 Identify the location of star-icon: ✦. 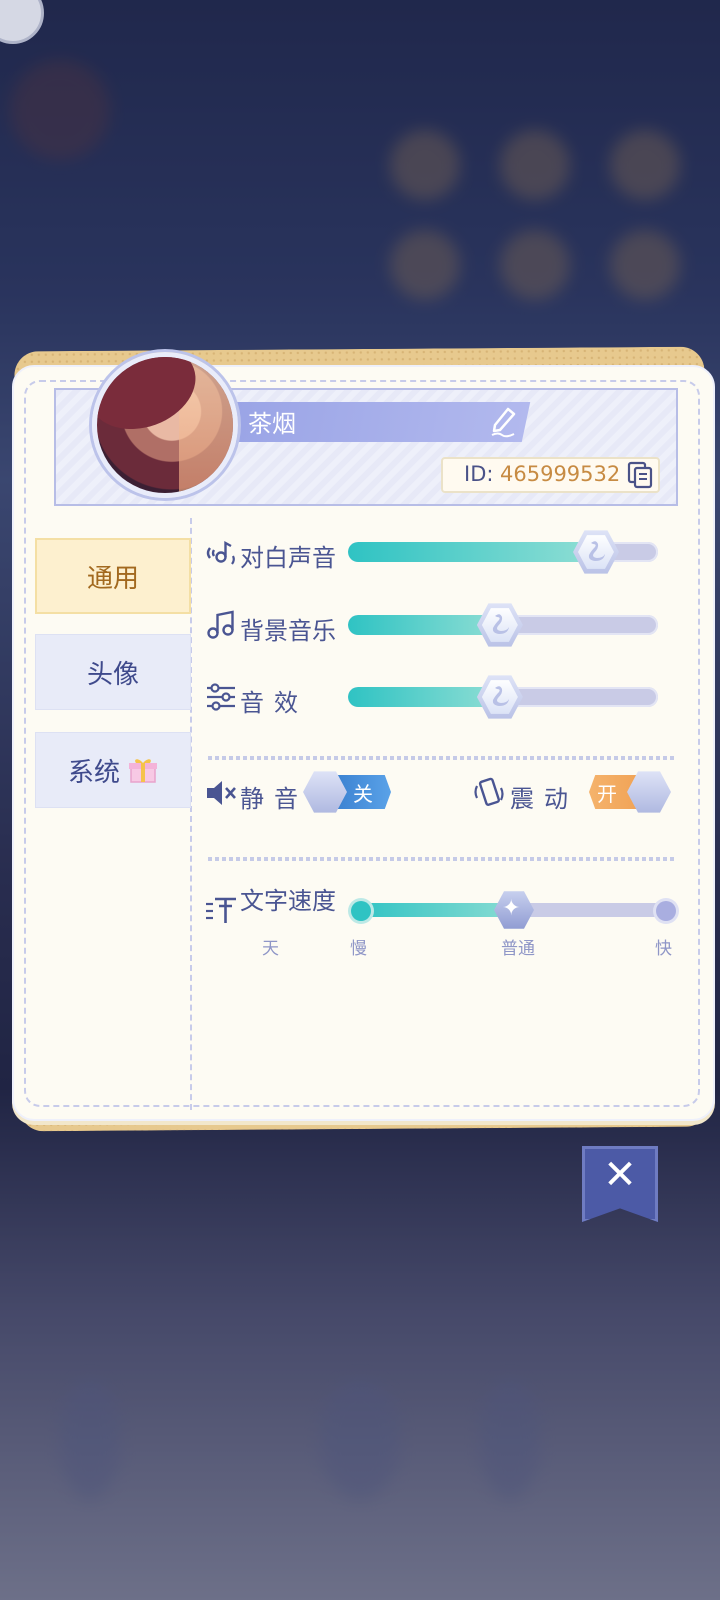
(511, 908).